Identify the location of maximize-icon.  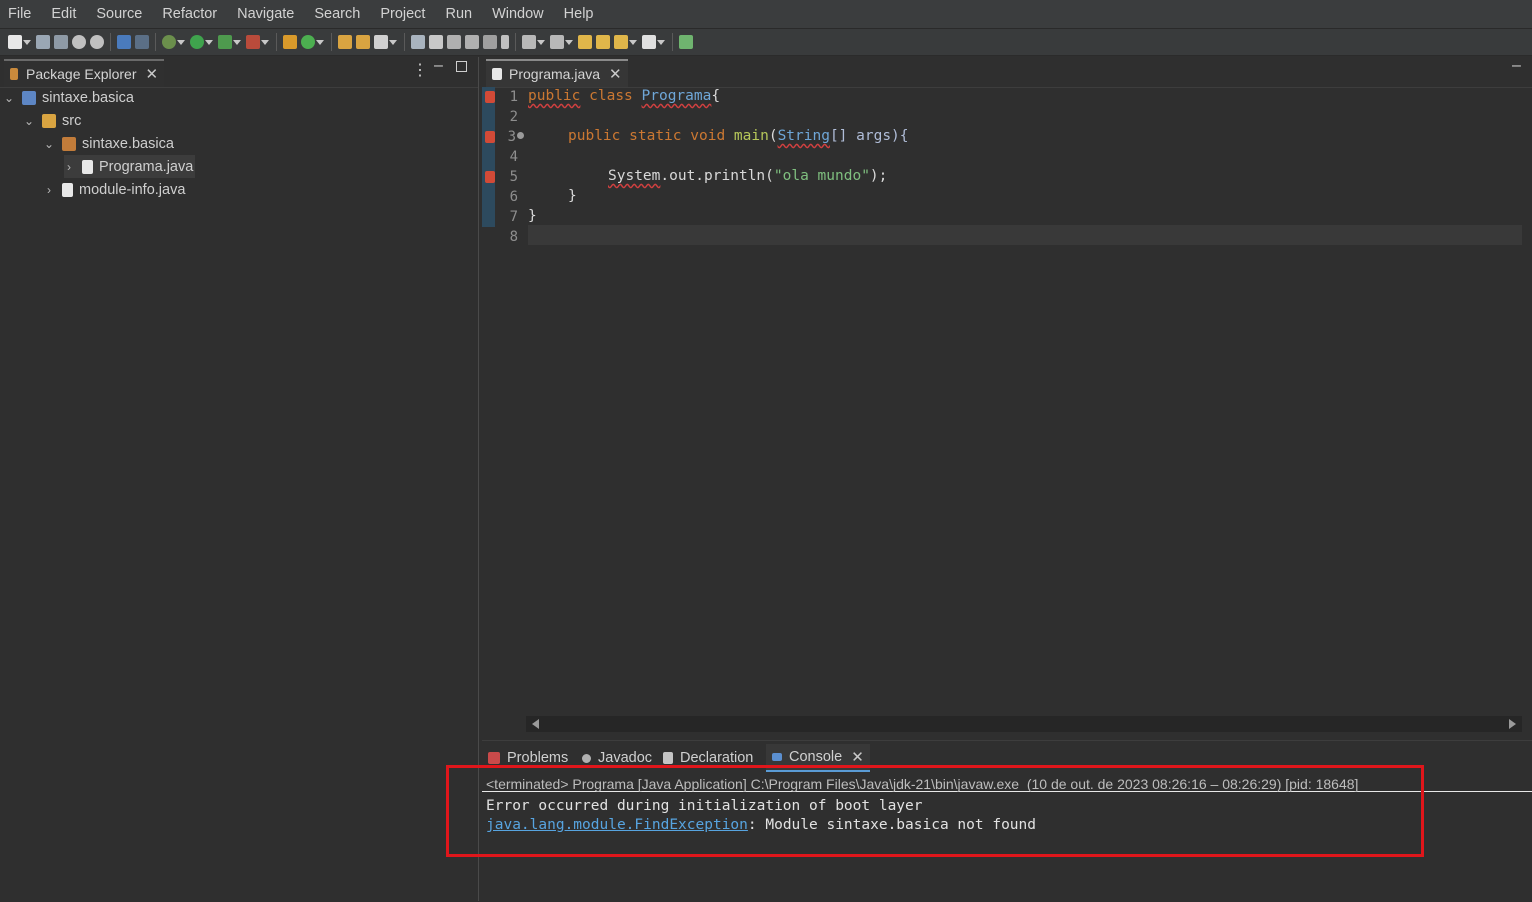
(461, 66).